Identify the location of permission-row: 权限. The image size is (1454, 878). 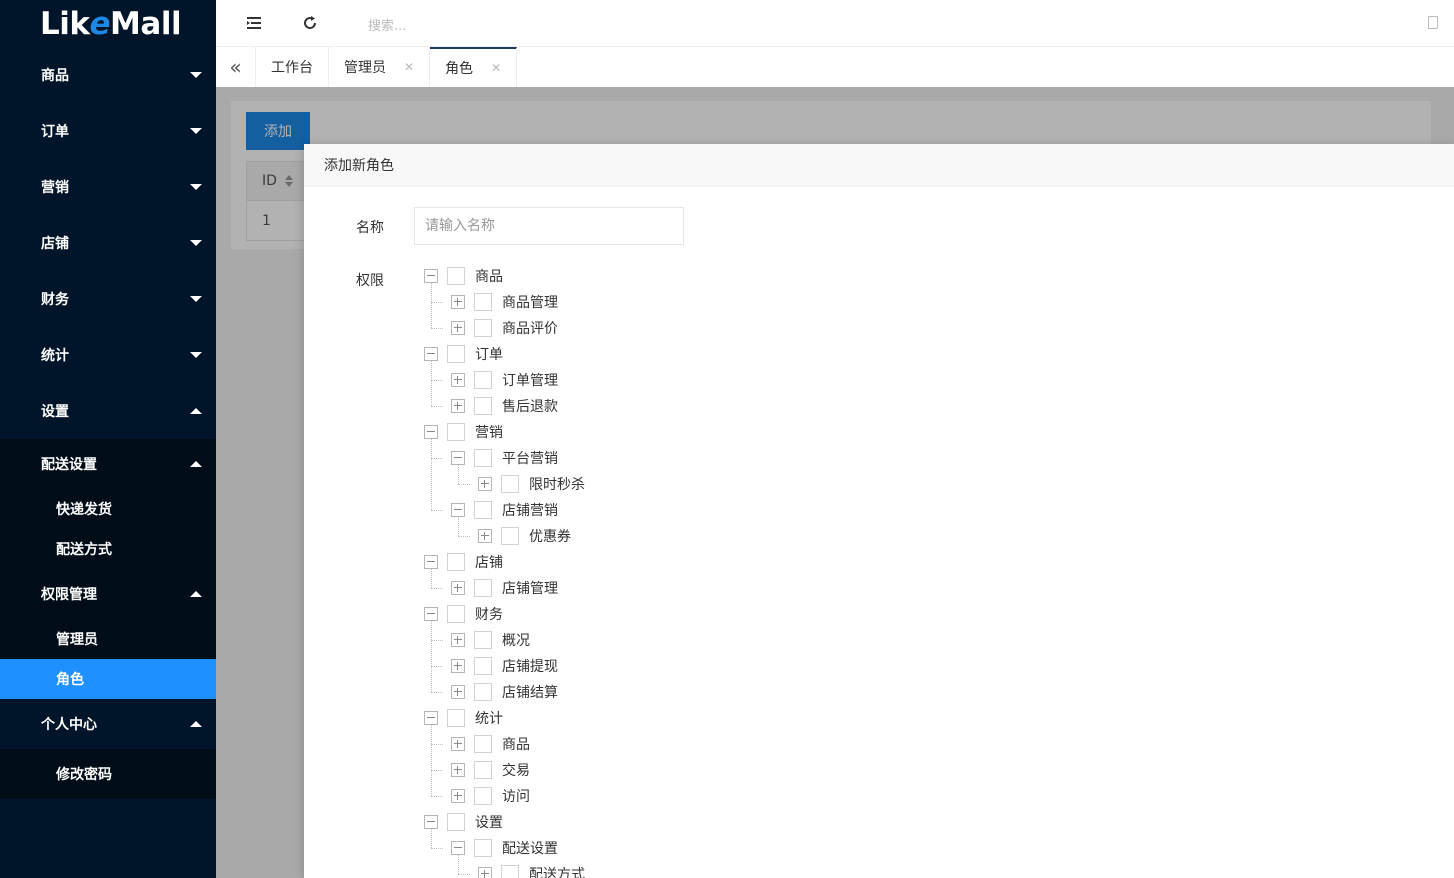
(351, 280).